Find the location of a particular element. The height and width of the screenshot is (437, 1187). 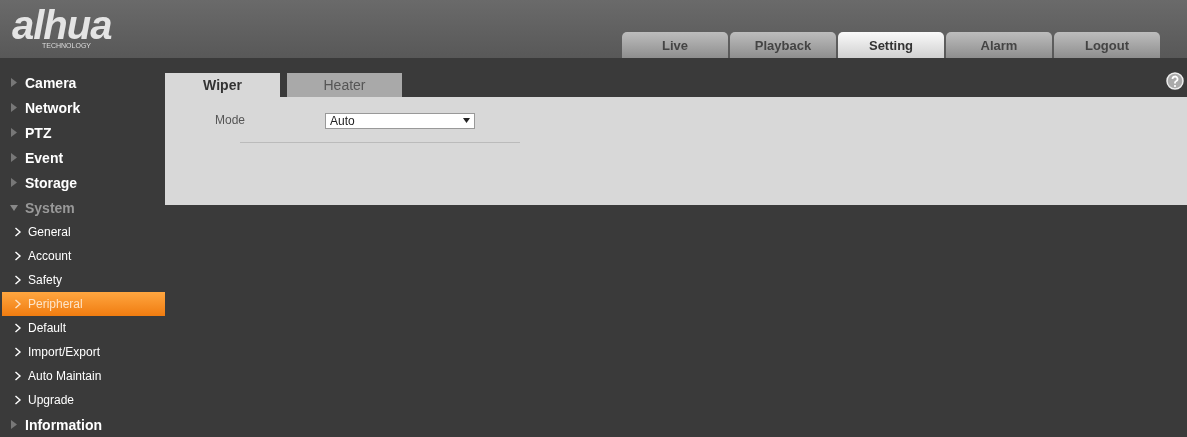

sidebar-subitem: Account is located at coordinates (83, 256).